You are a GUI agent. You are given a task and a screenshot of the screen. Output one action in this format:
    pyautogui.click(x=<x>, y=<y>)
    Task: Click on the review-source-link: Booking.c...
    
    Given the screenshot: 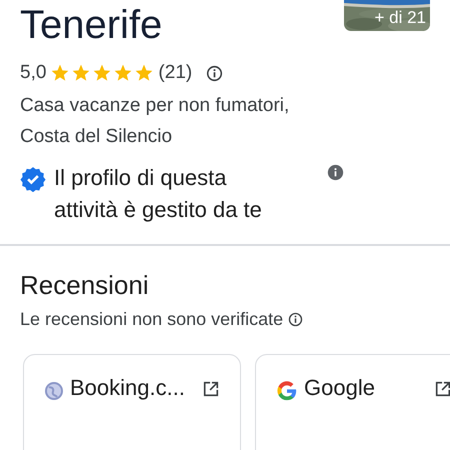 What is the action you would take?
    pyautogui.click(x=133, y=388)
    